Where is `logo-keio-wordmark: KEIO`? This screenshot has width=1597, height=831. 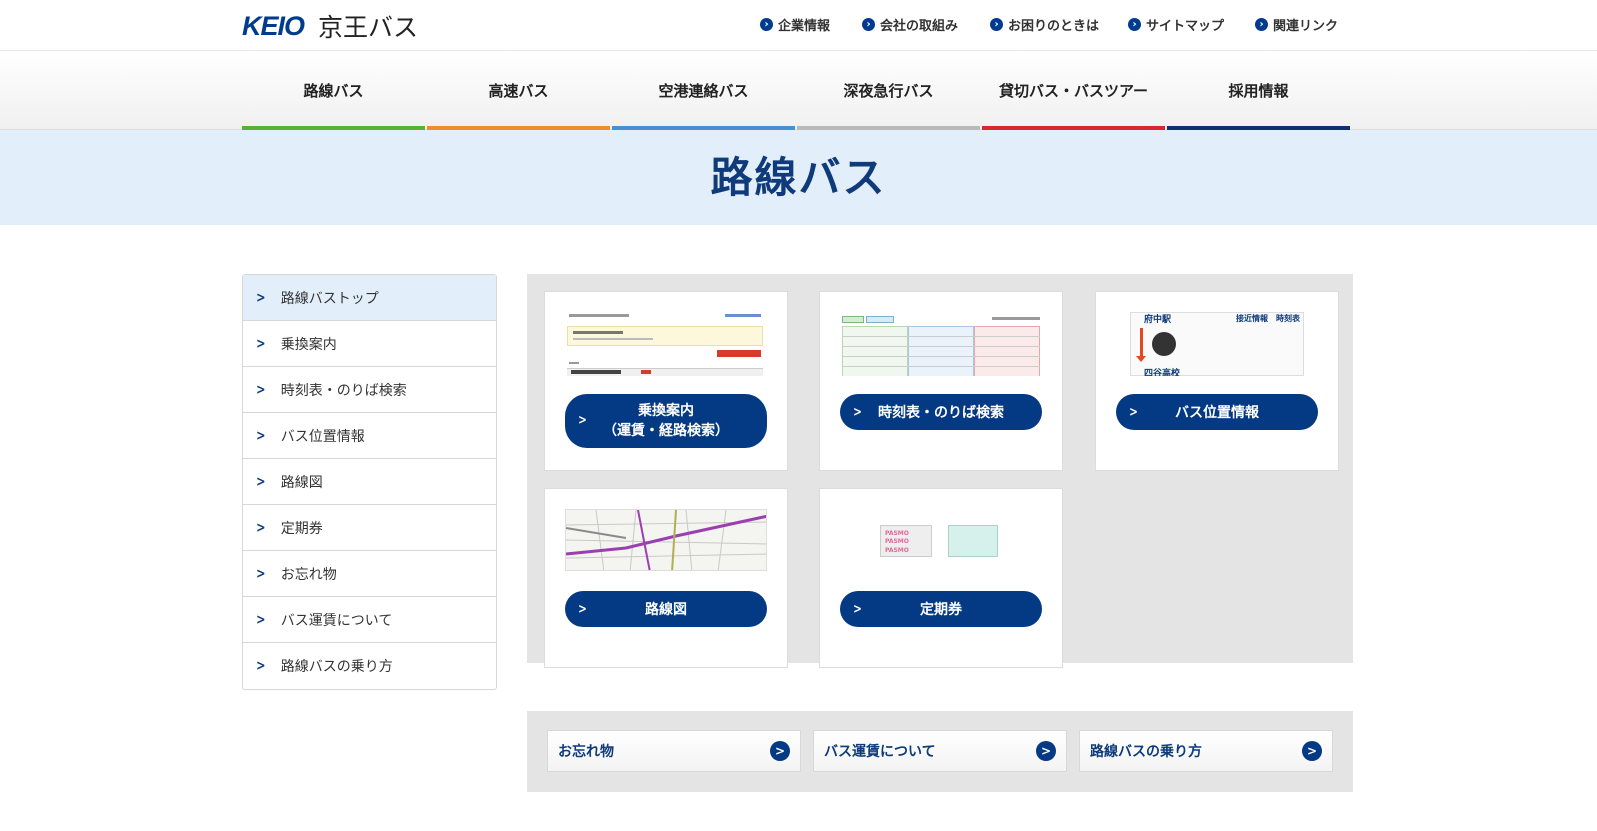 logo-keio-wordmark: KEIO is located at coordinates (273, 25).